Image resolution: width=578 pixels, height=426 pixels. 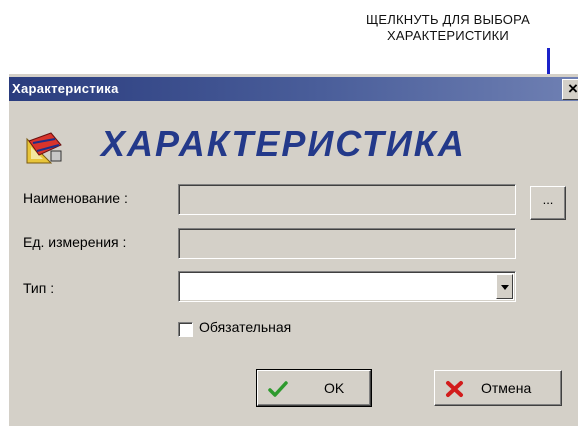 I want to click on name-field, so click(x=347, y=199).